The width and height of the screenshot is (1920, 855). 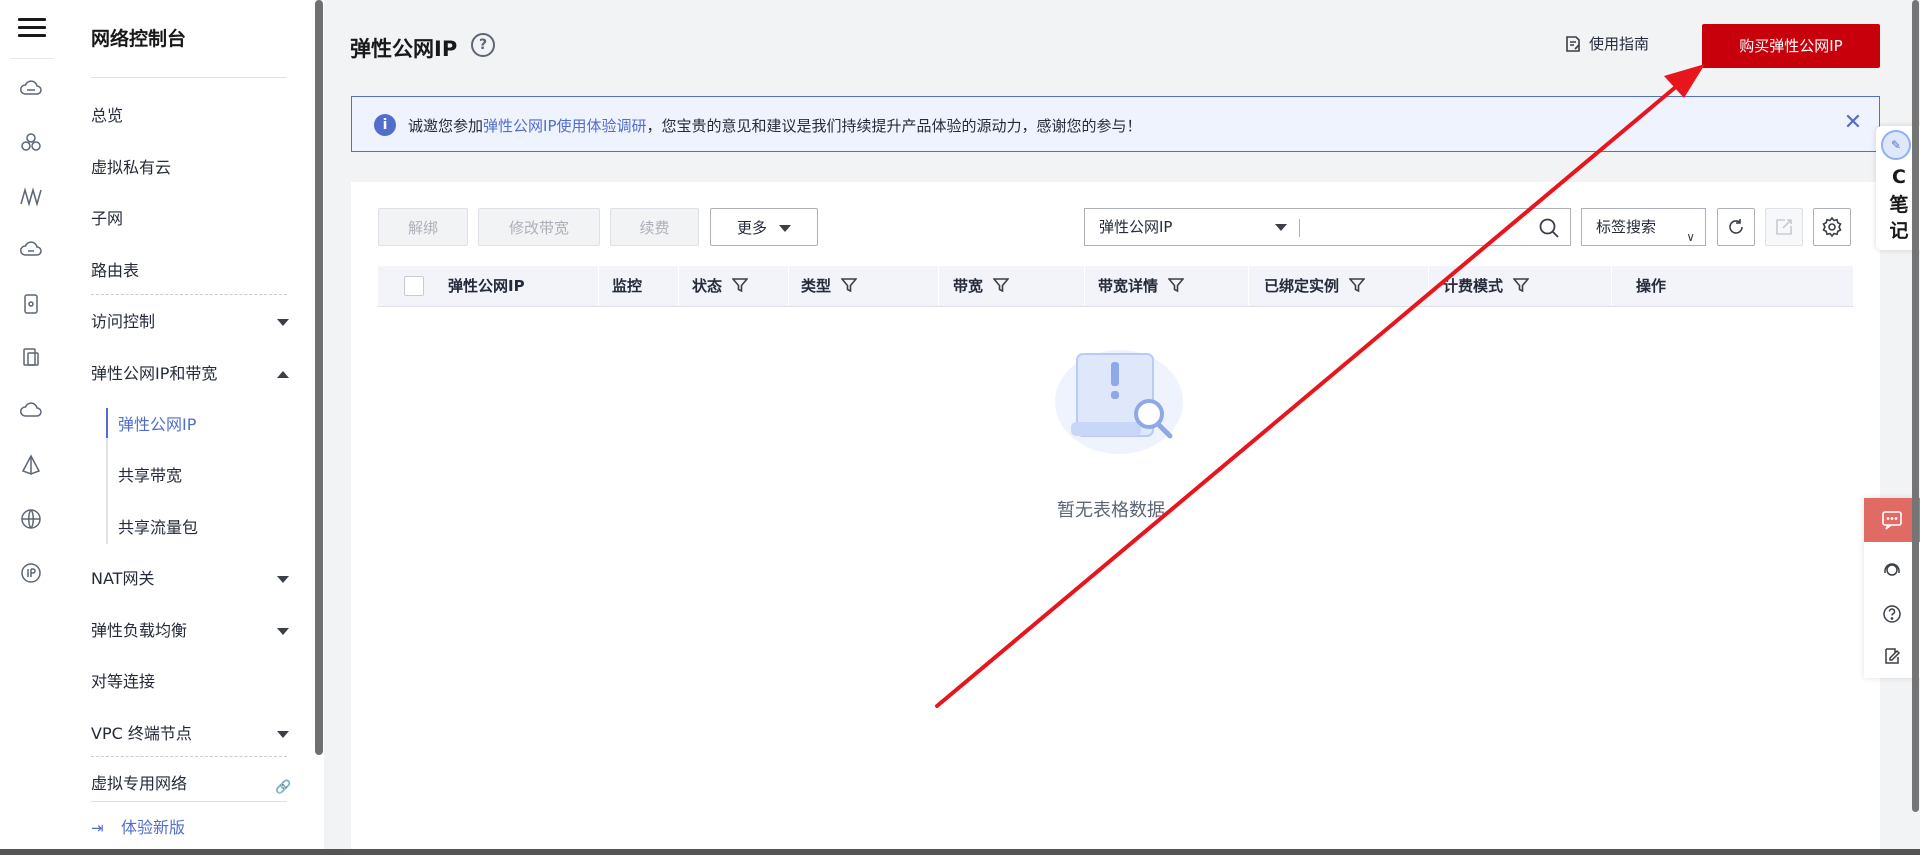 What do you see at coordinates (31, 357) in the screenshot?
I see `document-db-icon` at bounding box center [31, 357].